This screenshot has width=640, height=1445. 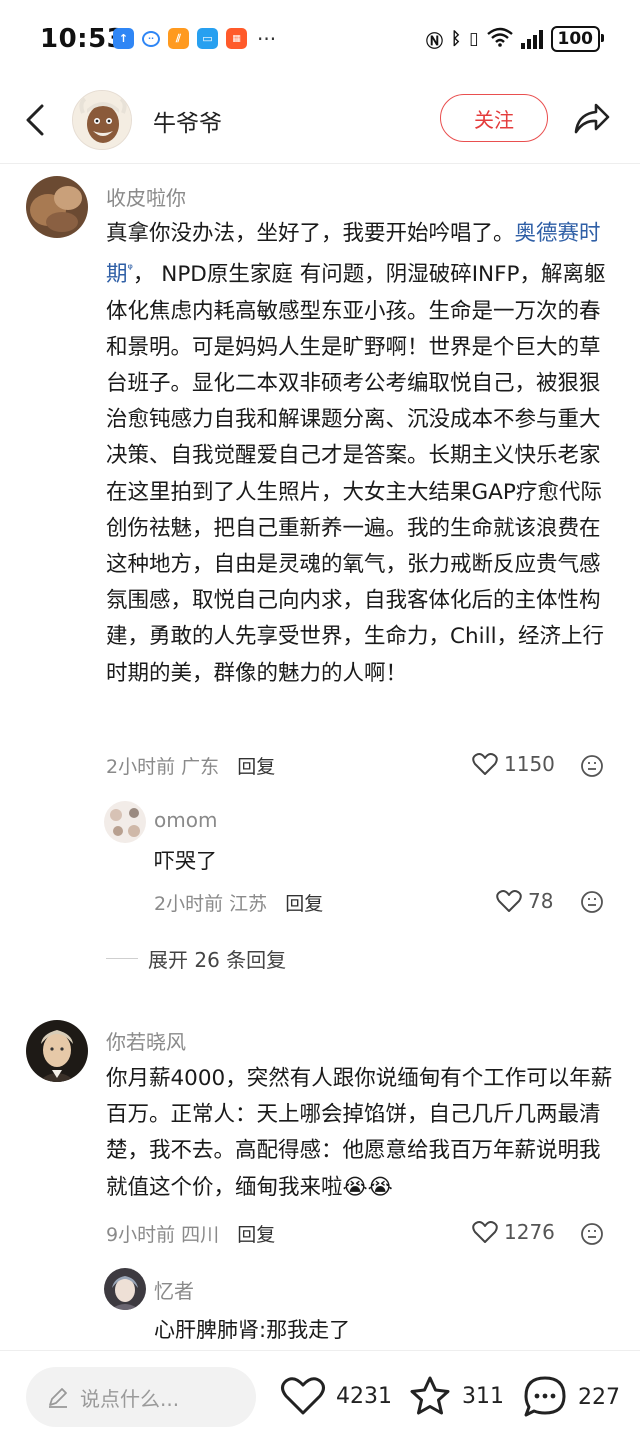 What do you see at coordinates (367, 1187) in the screenshot?
I see `crying-emoji: 😭😭` at bounding box center [367, 1187].